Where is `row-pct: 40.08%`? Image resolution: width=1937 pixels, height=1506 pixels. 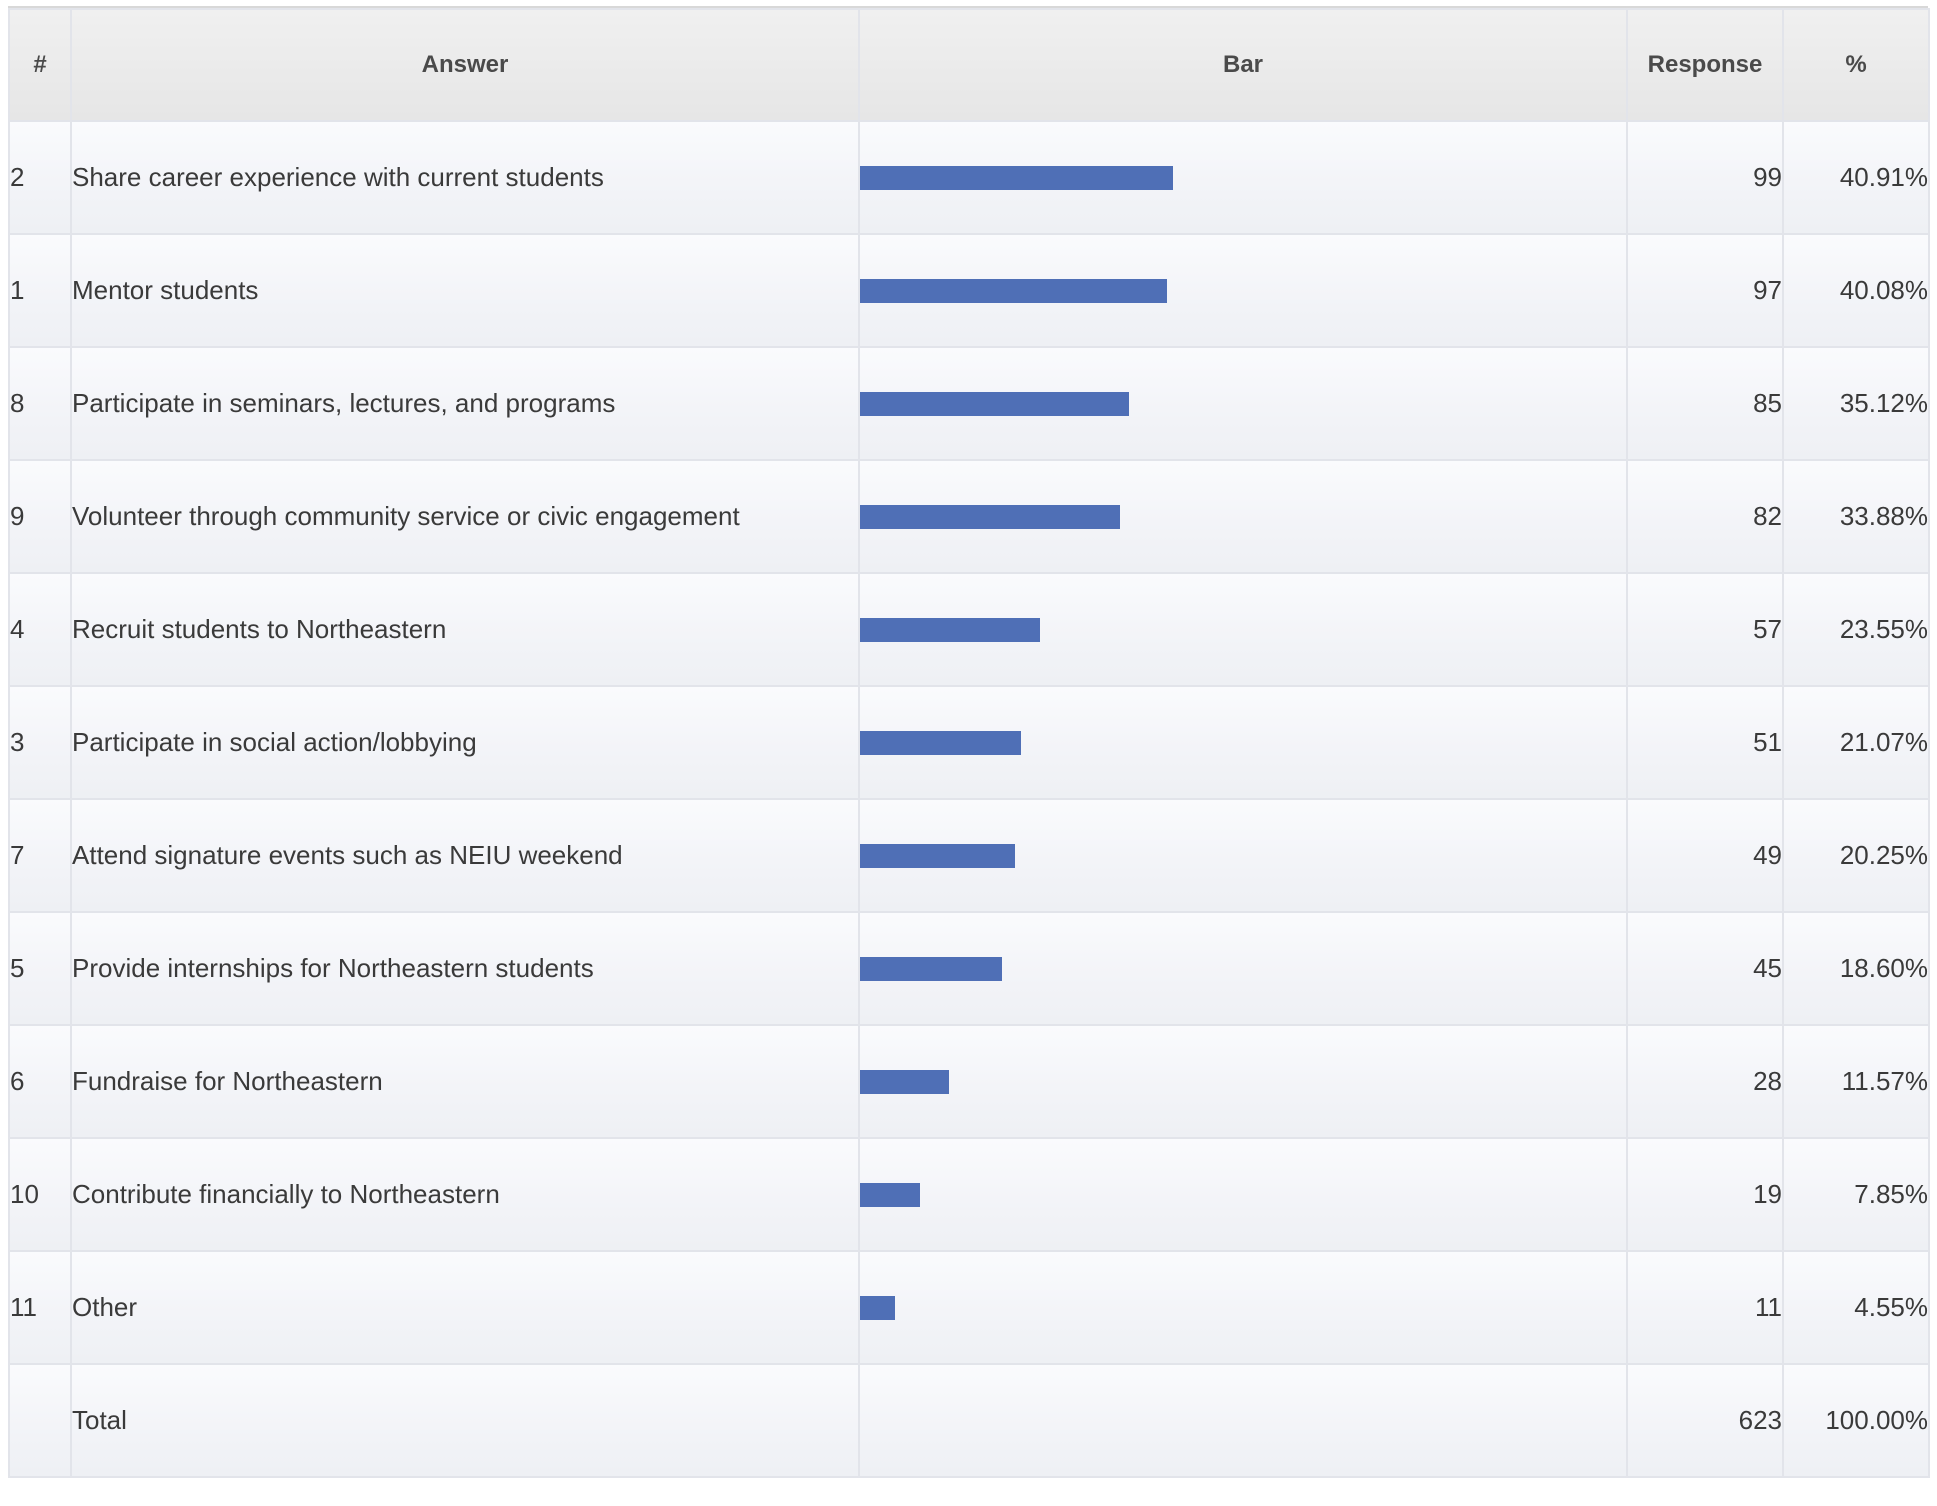 row-pct: 40.08% is located at coordinates (1856, 290).